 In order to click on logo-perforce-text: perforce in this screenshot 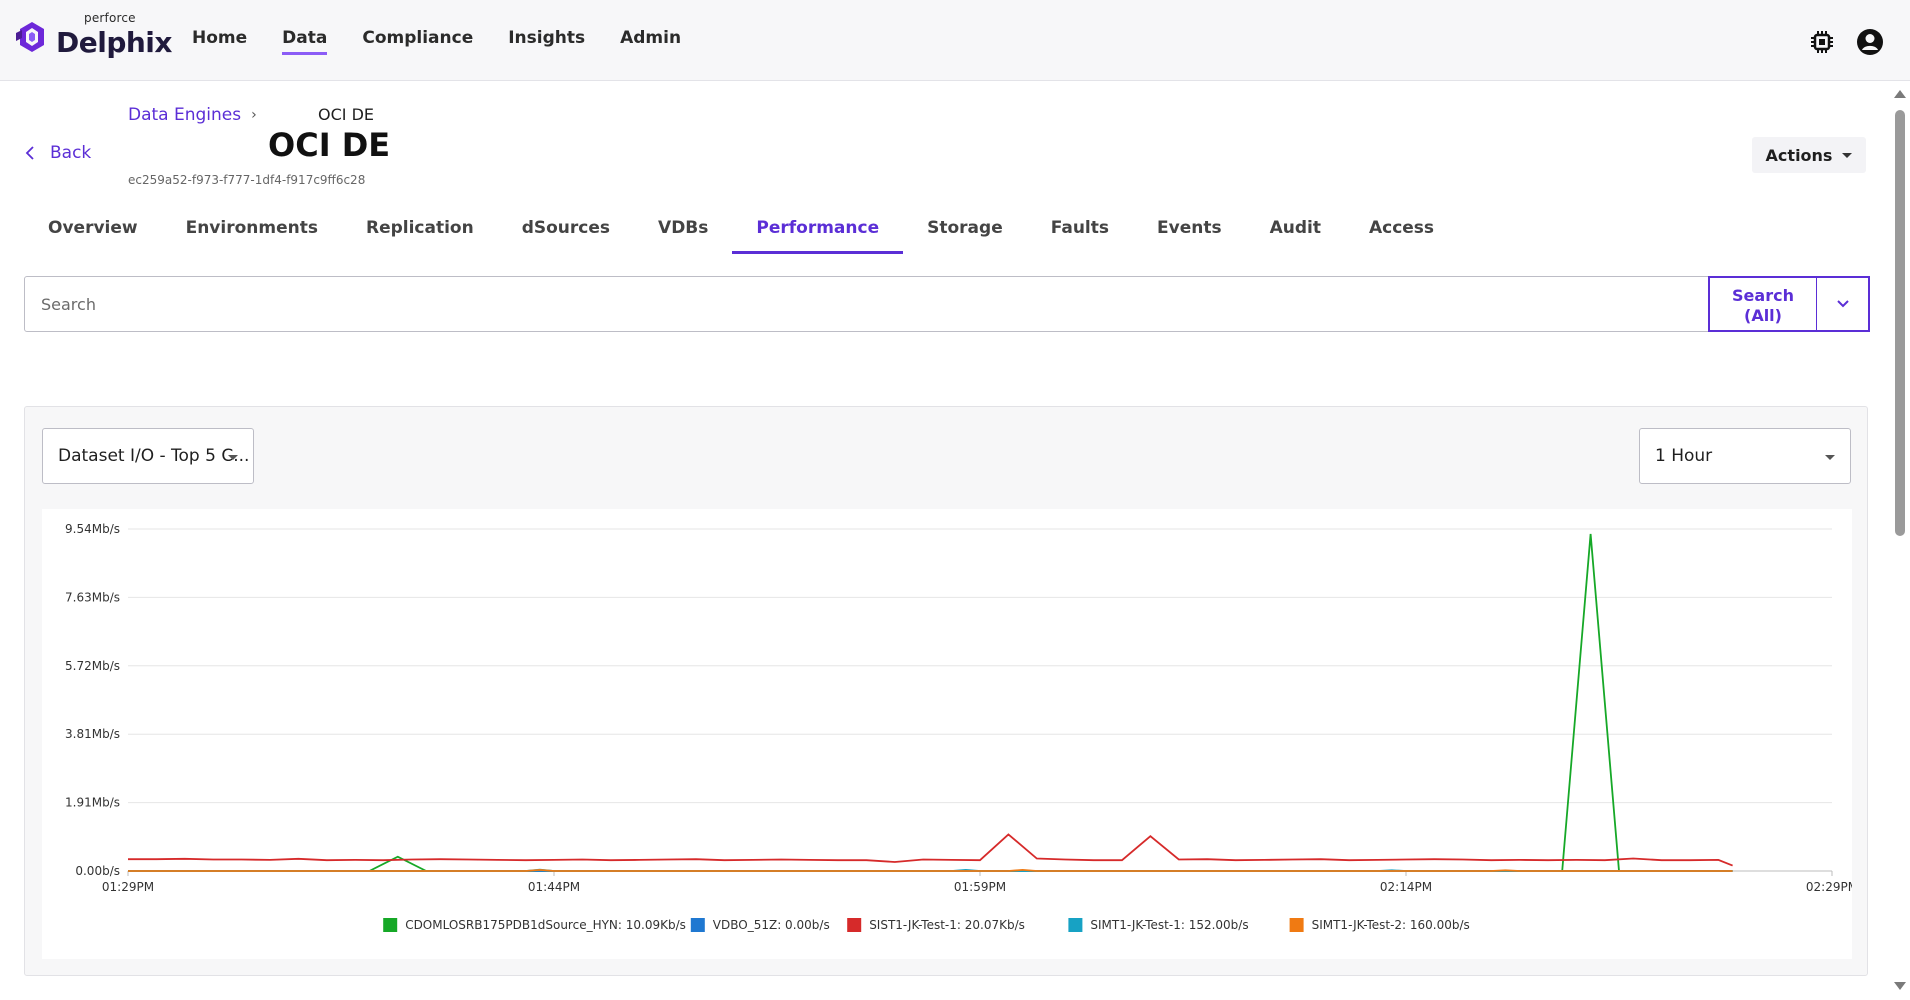, I will do `click(110, 18)`.